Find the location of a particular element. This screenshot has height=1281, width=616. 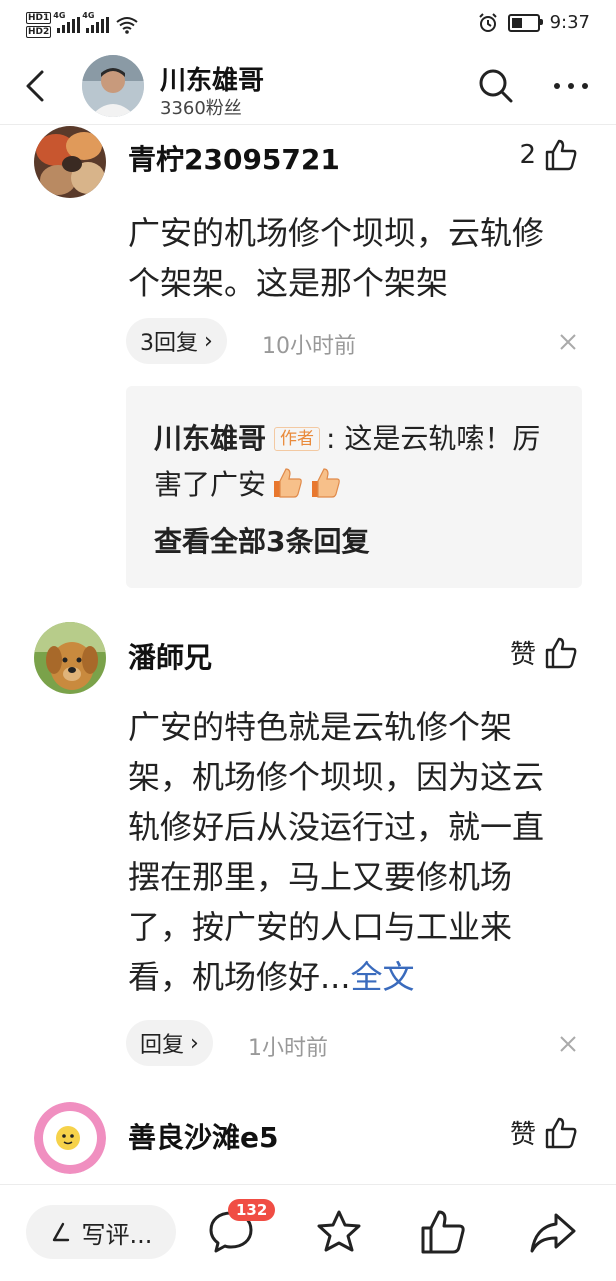

signal-icon-2: 4G is located at coordinates (96, 22).